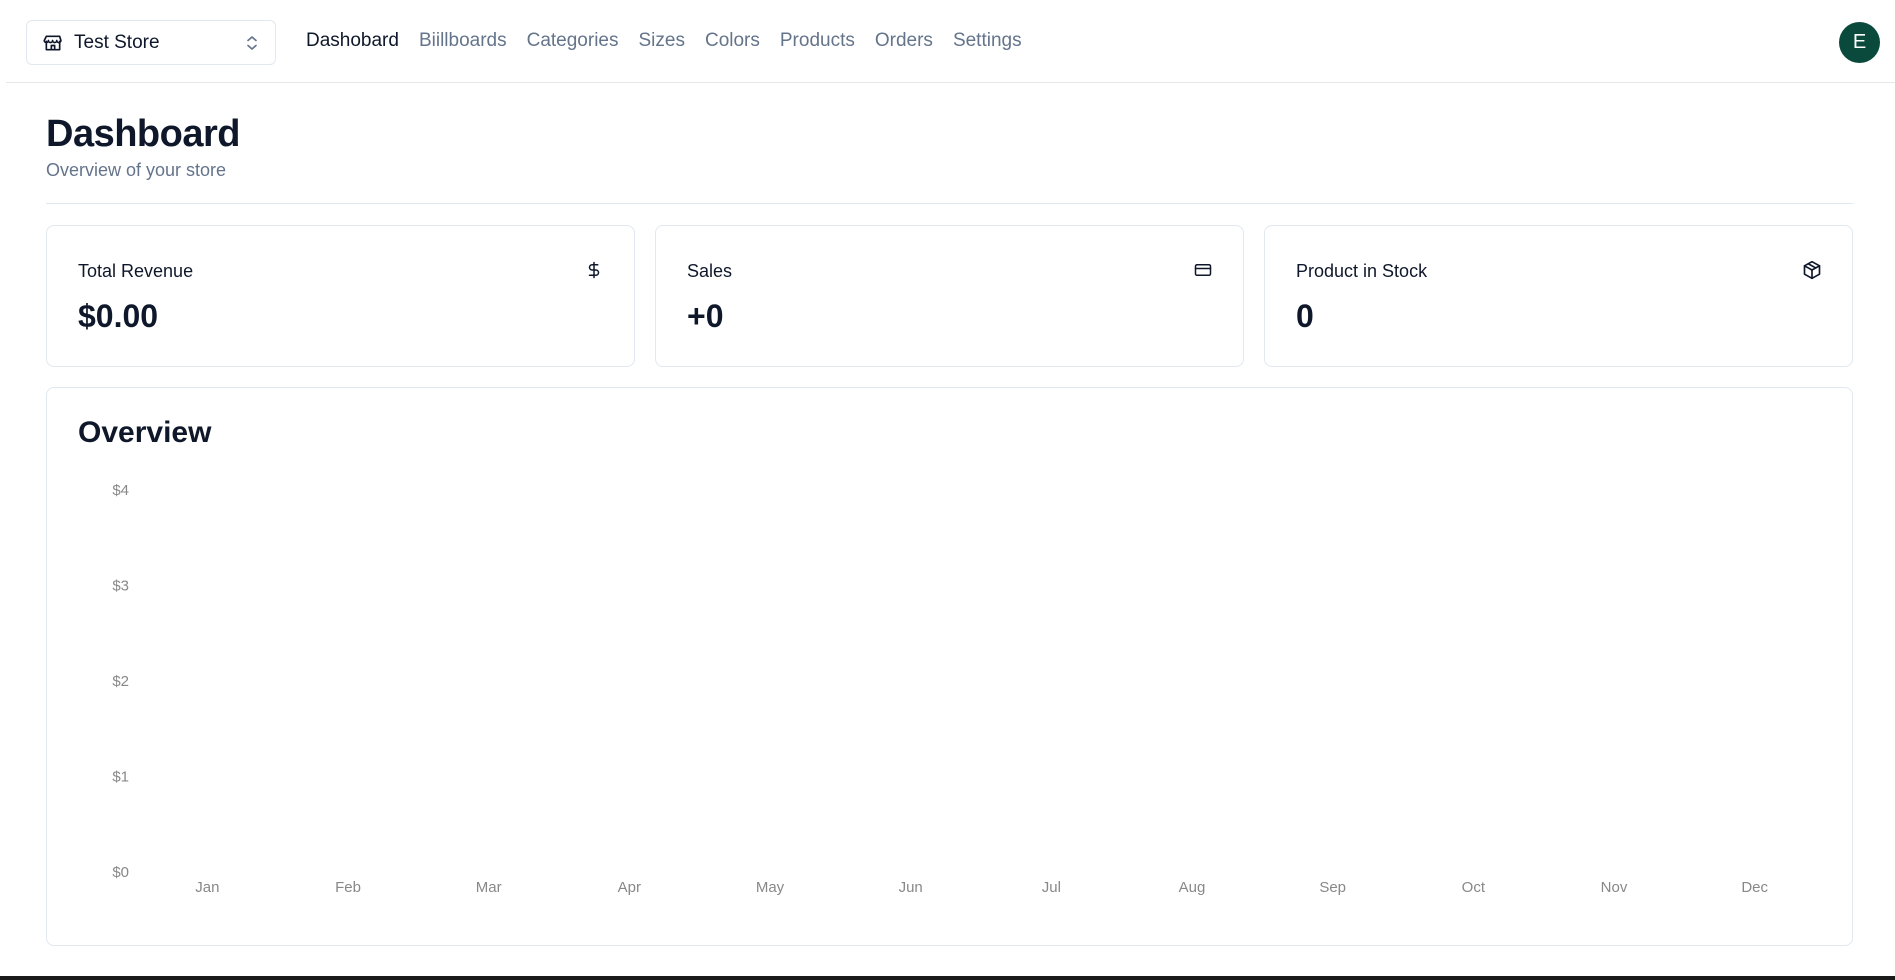 This screenshot has width=1895, height=980. What do you see at coordinates (143, 134) in the screenshot?
I see `page-title: Dashboard` at bounding box center [143, 134].